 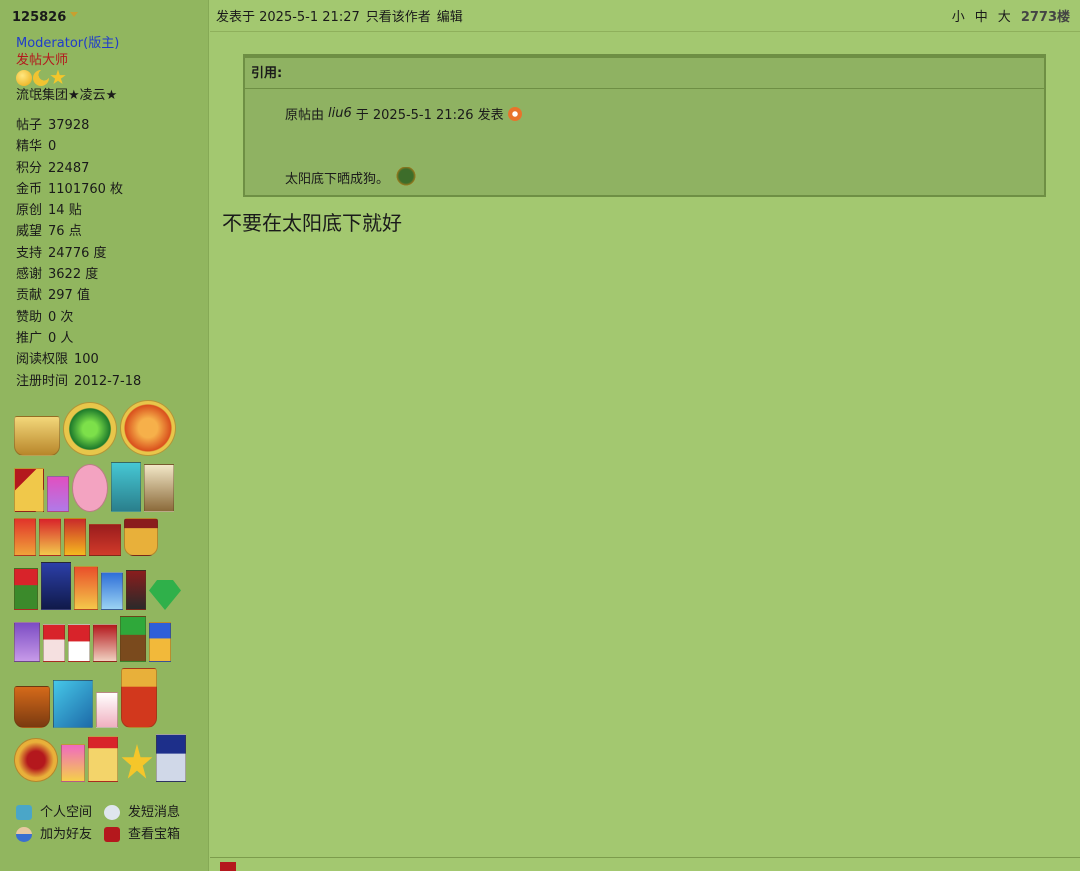 What do you see at coordinates (56, 586) in the screenshot?
I see `clan-medal-icon` at bounding box center [56, 586].